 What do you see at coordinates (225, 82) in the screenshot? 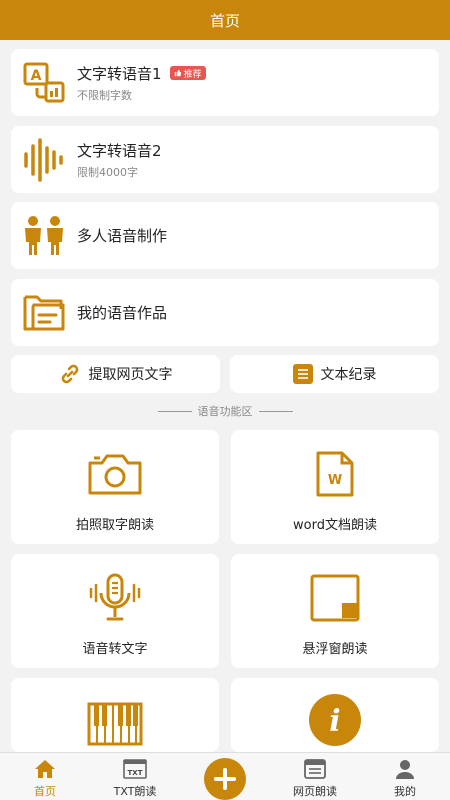
I see `text-to-speech-1-card: A 文字转语音1 推荐 不限制字数` at bounding box center [225, 82].